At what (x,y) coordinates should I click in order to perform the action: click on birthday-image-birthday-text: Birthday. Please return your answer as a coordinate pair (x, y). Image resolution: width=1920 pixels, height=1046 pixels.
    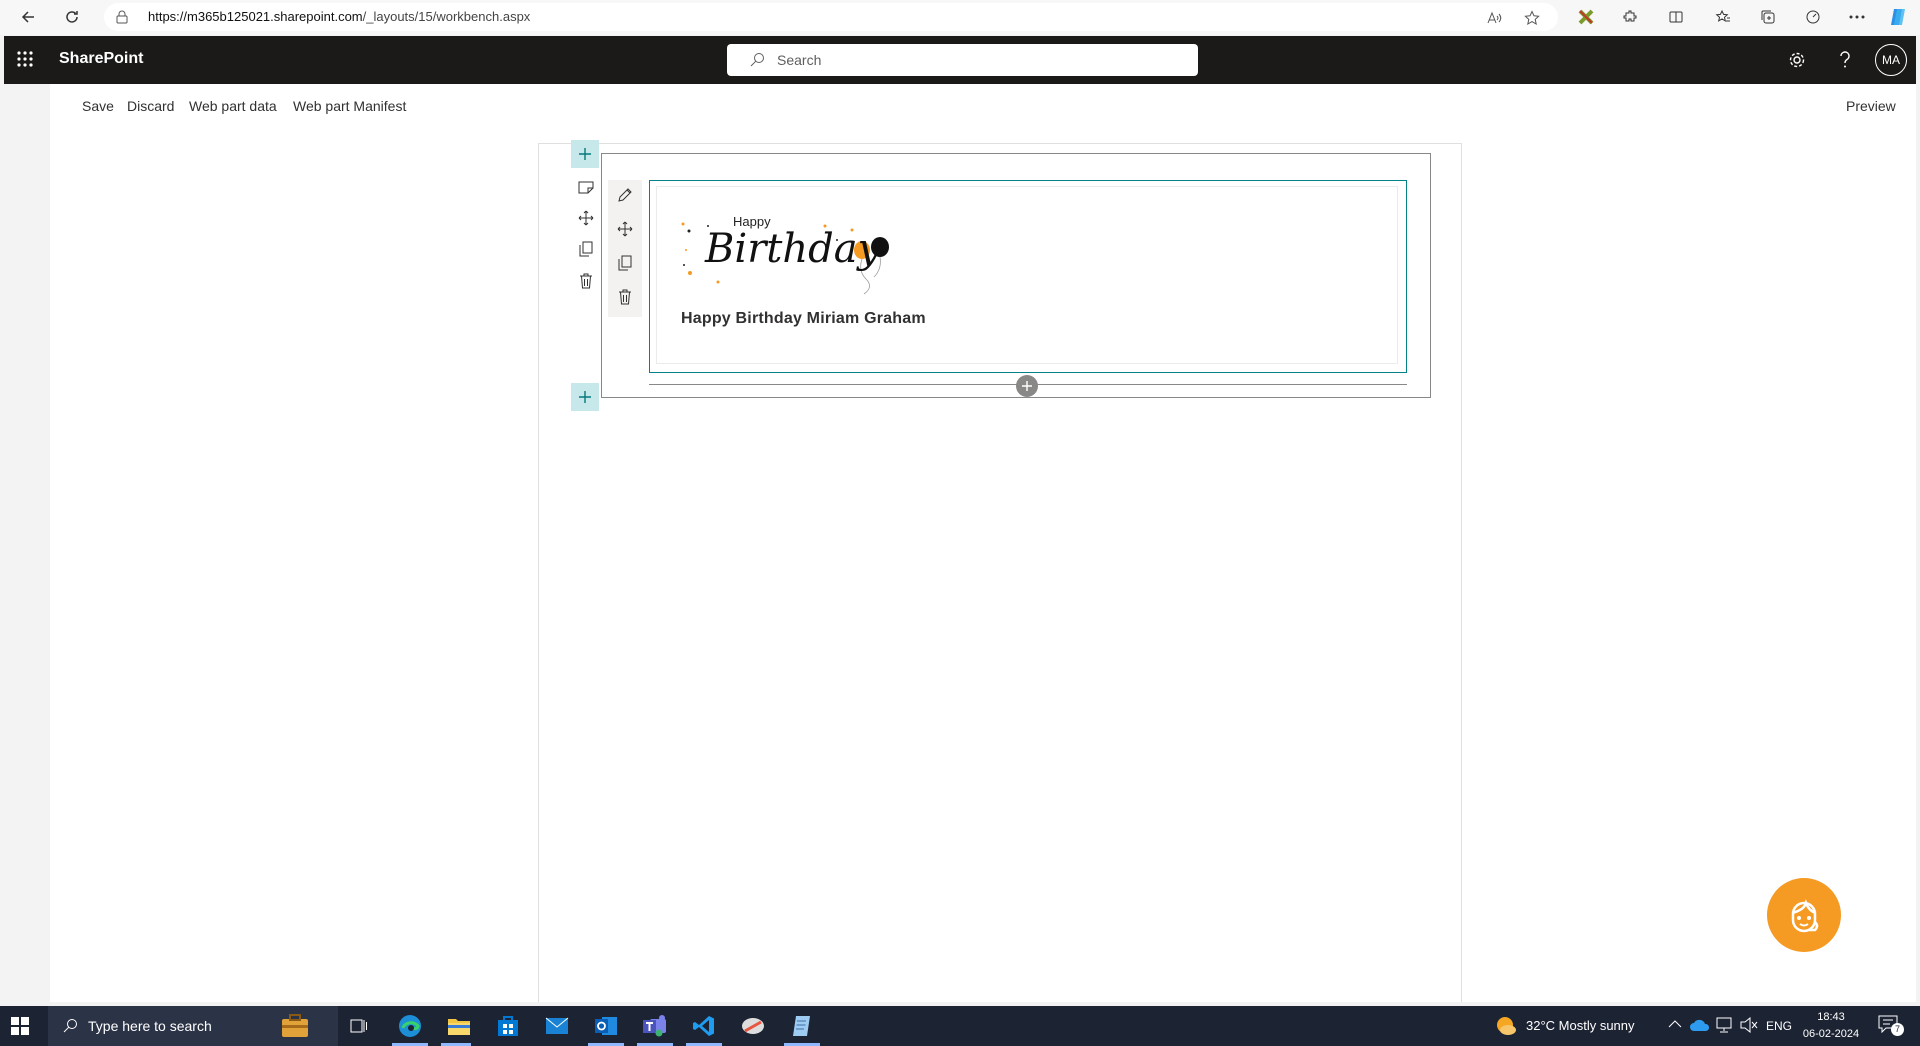
    Looking at the image, I should click on (793, 249).